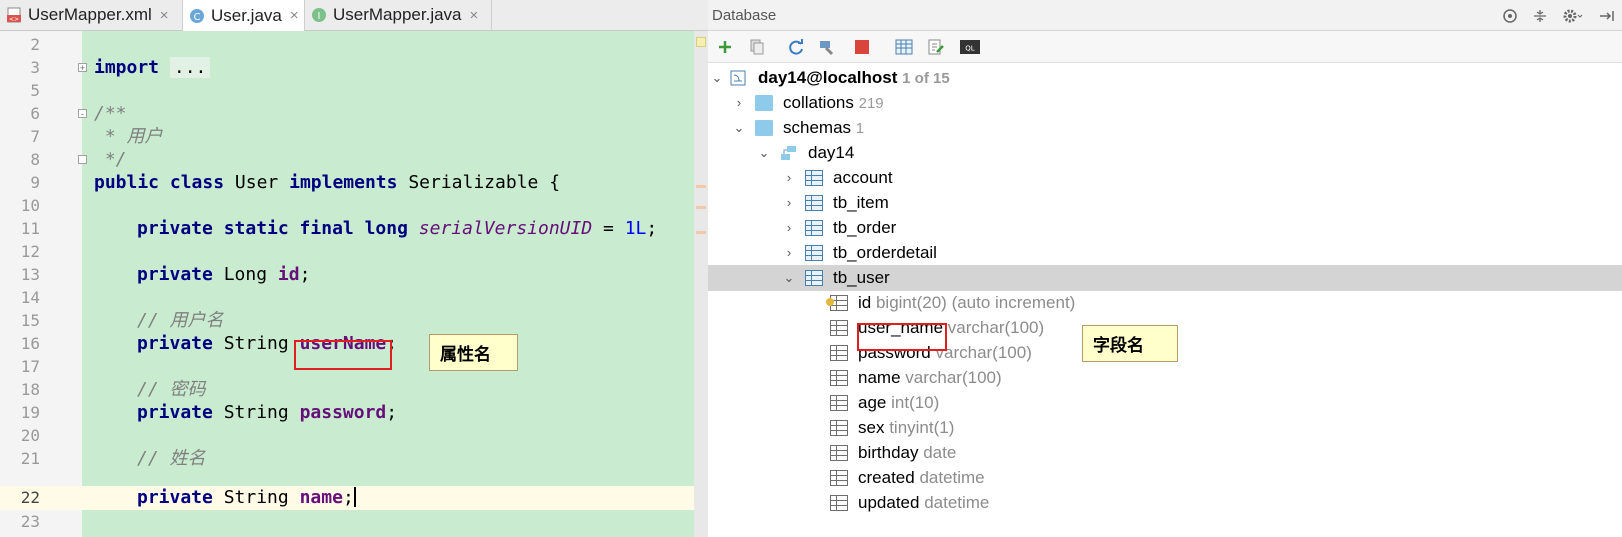 This screenshot has height=537, width=1622. What do you see at coordinates (863, 177) in the screenshot?
I see `table-label: account` at bounding box center [863, 177].